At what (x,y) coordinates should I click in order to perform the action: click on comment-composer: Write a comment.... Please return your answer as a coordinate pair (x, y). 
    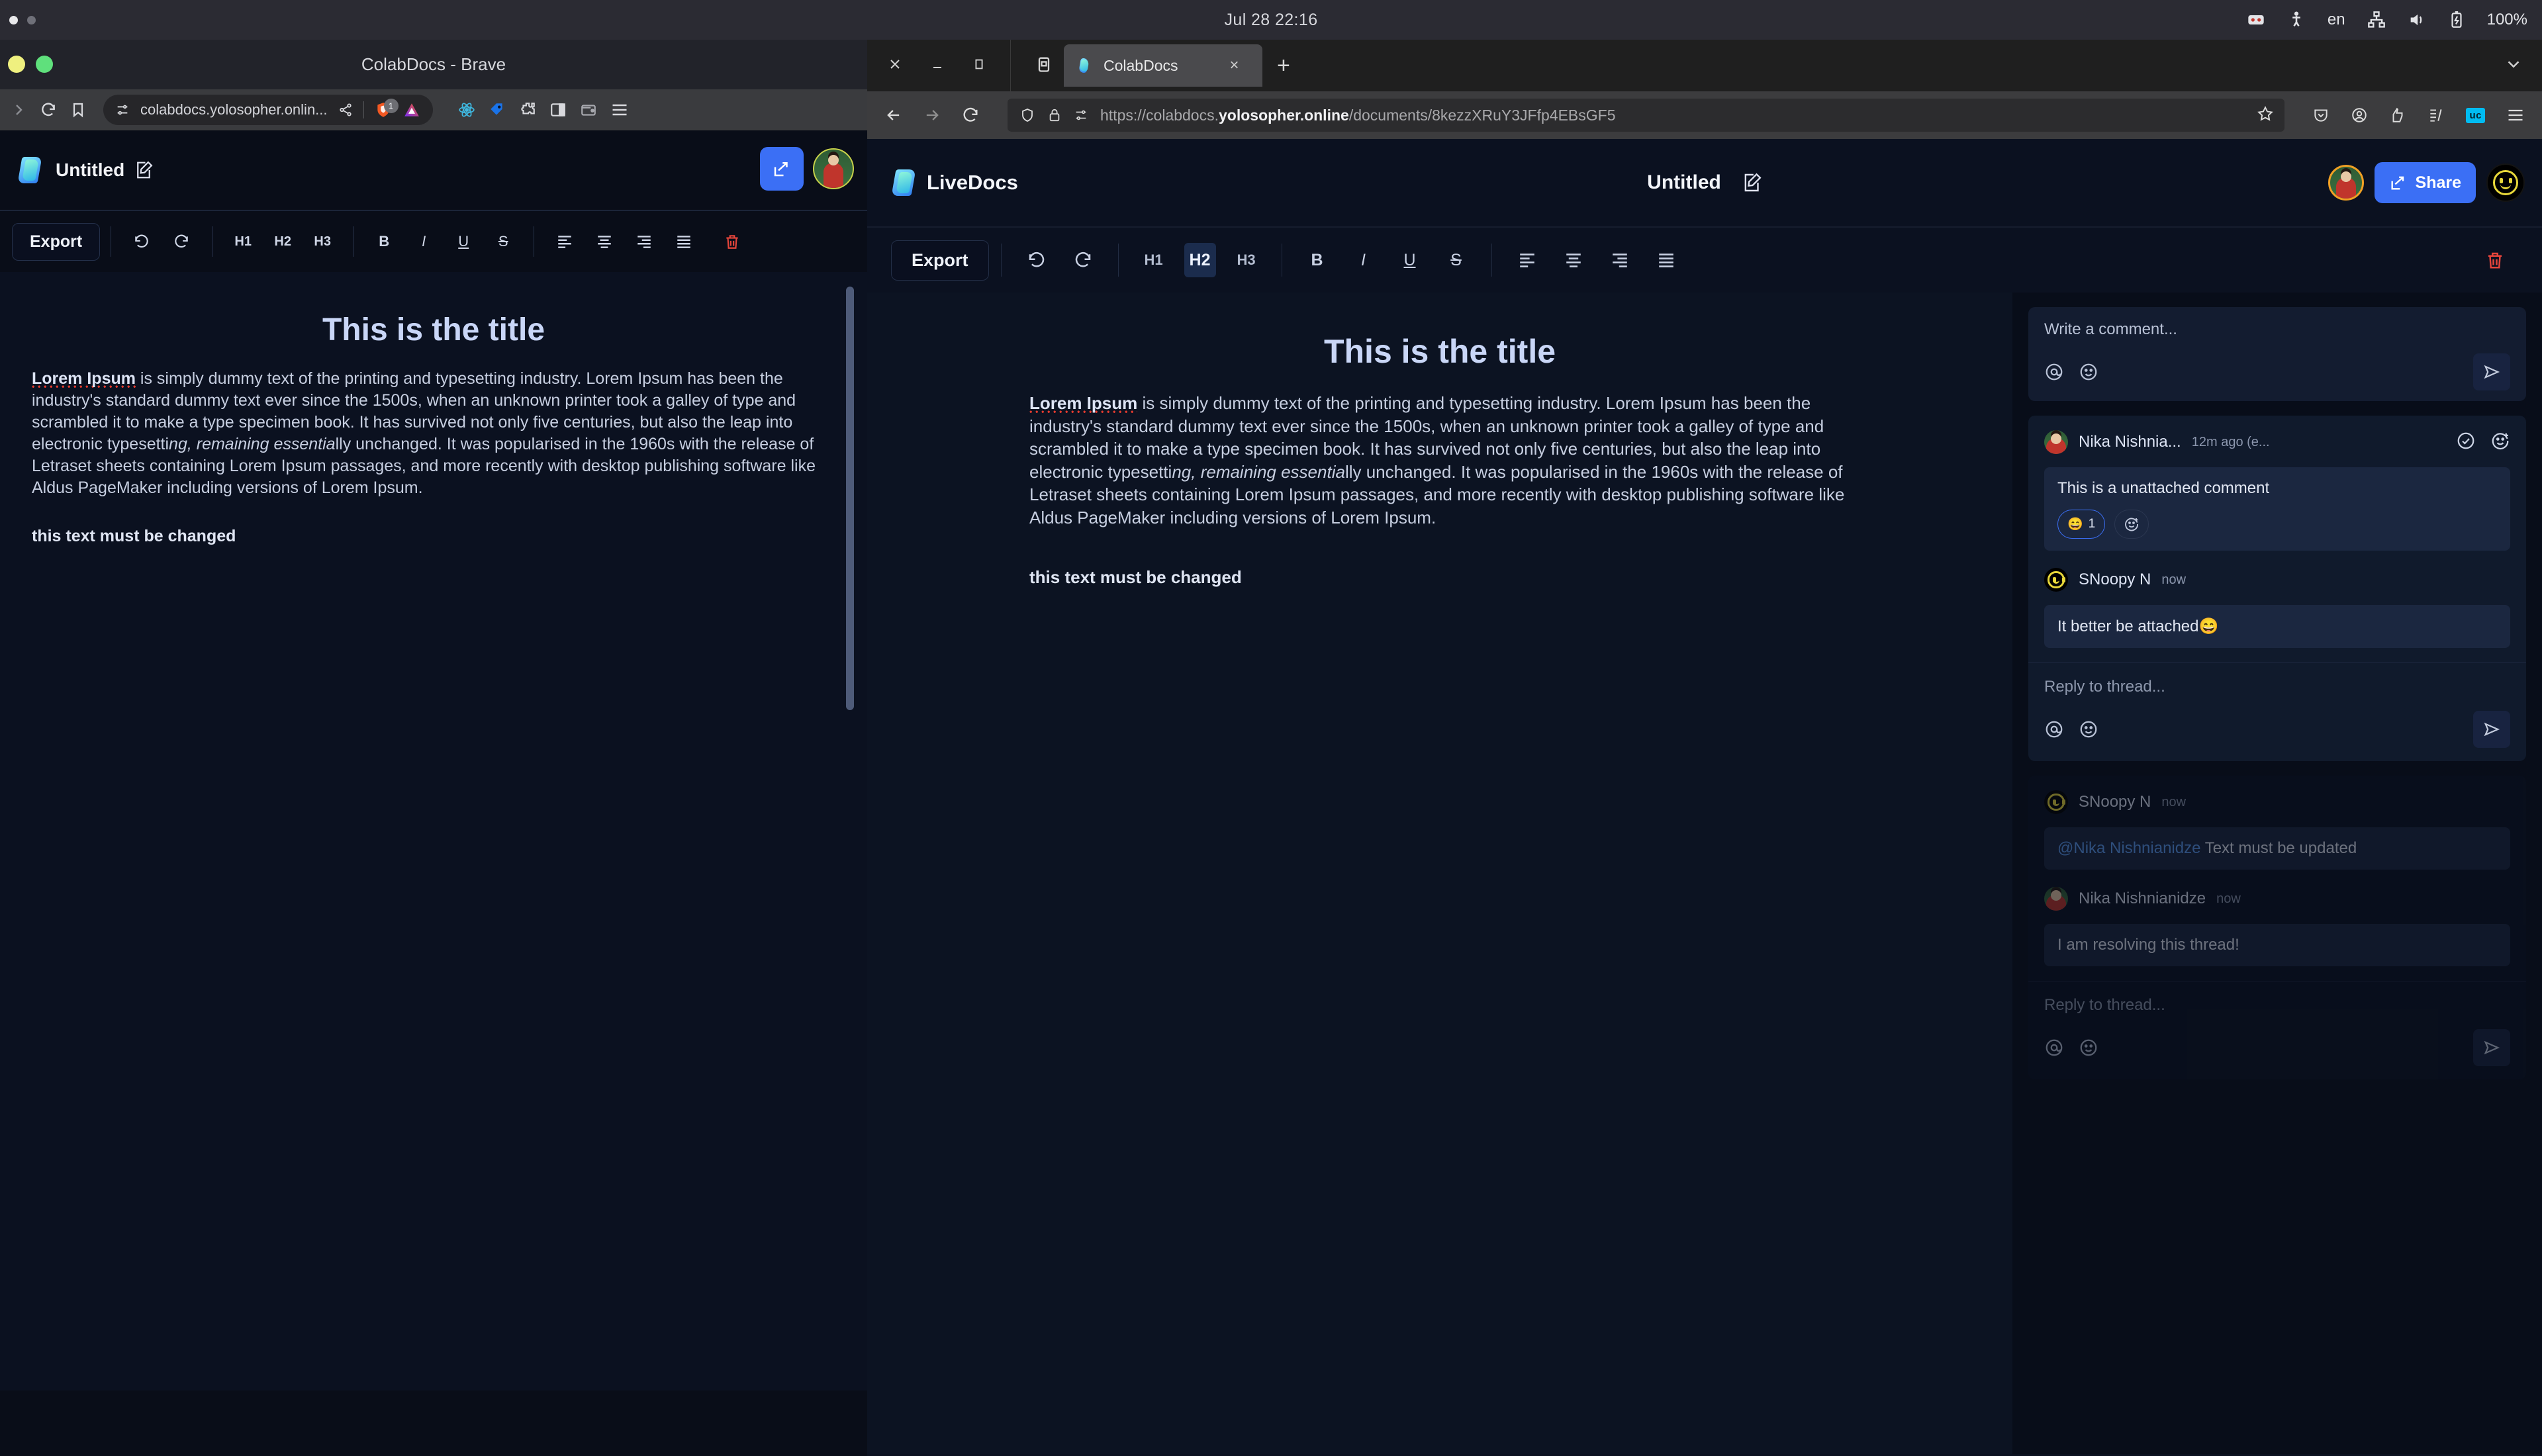
    Looking at the image, I should click on (2277, 354).